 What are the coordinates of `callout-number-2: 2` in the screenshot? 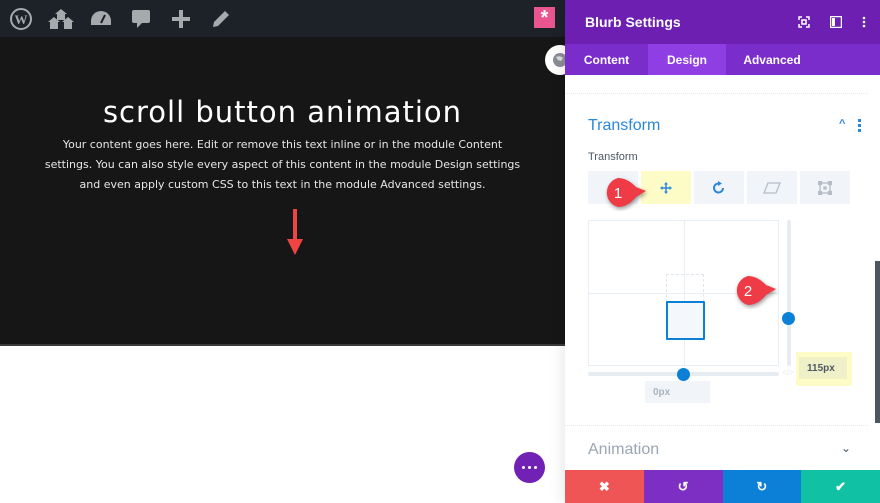 It's located at (748, 291).